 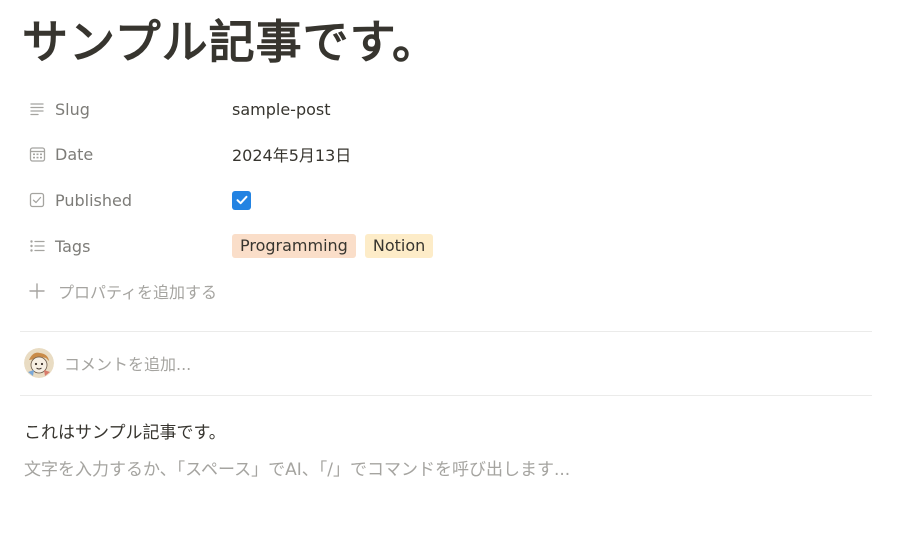 What do you see at coordinates (37, 154) in the screenshot?
I see `calendar-icon` at bounding box center [37, 154].